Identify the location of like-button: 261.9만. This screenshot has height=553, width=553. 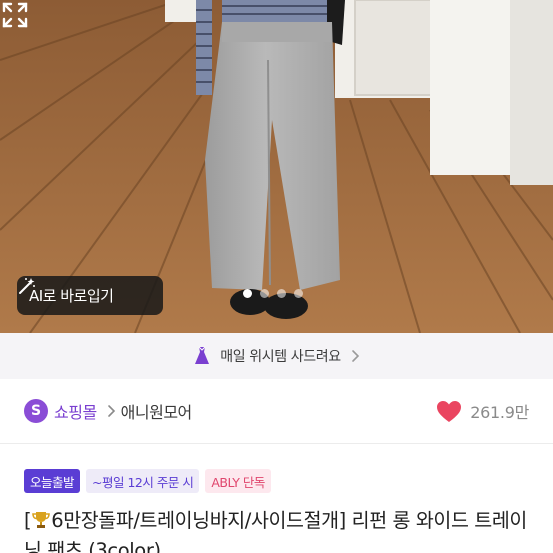
(482, 411).